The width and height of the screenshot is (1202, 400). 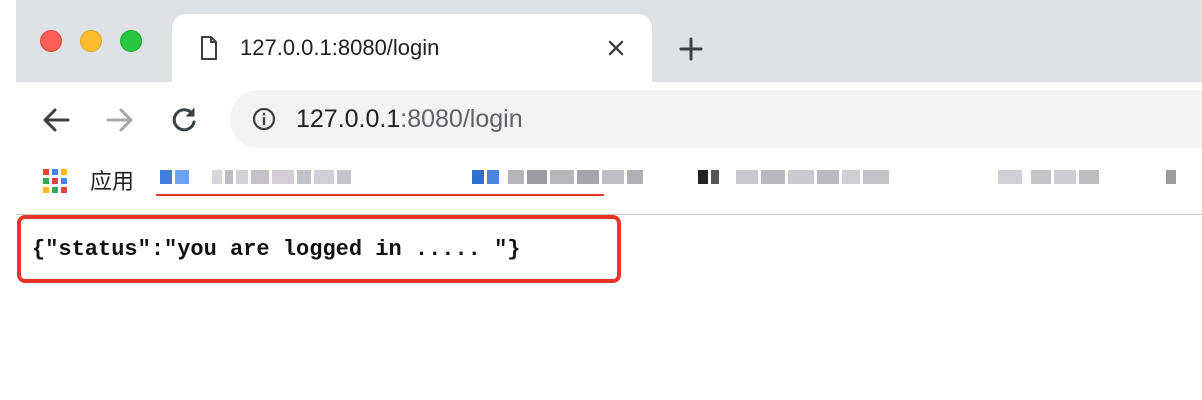 What do you see at coordinates (340, 47) in the screenshot?
I see `tab-title: 127.0.0.1:8080/login` at bounding box center [340, 47].